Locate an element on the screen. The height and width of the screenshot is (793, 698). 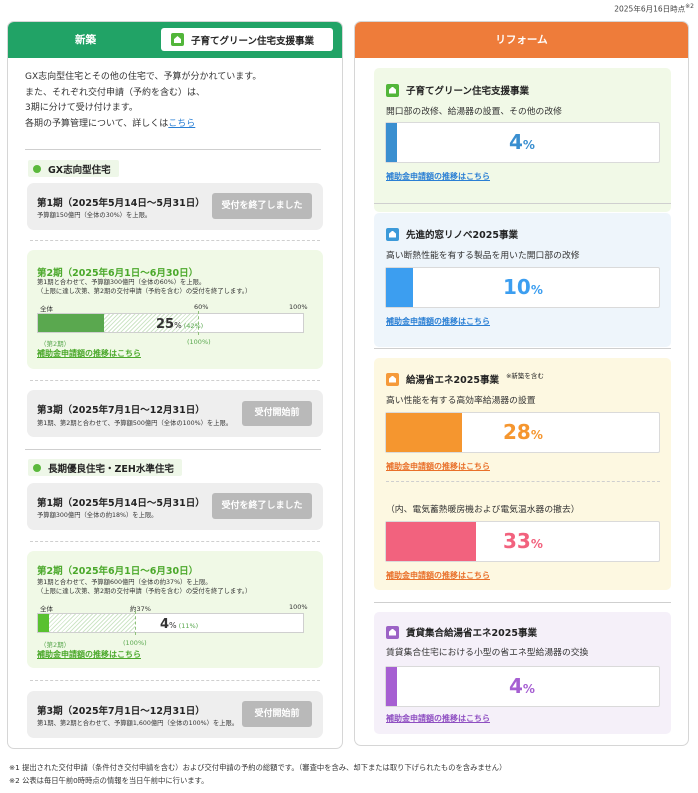
section-label-zeh: 長期優良住宅・ZEH水準住宅 is located at coordinates (105, 467).